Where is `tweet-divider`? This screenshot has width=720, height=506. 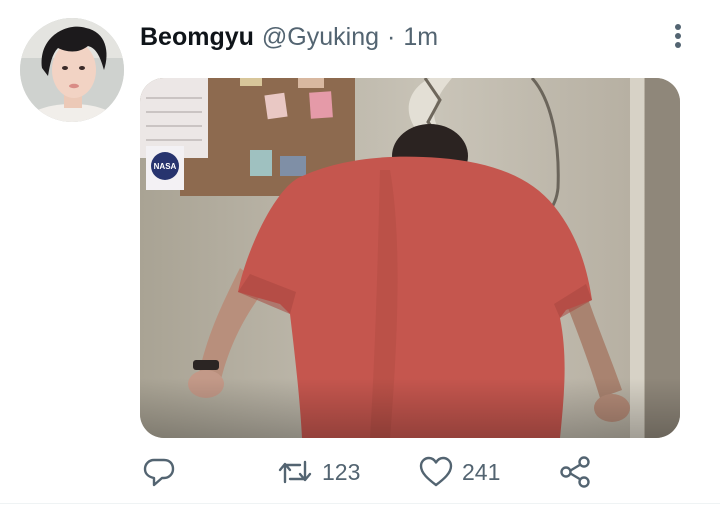 tweet-divider is located at coordinates (360, 503).